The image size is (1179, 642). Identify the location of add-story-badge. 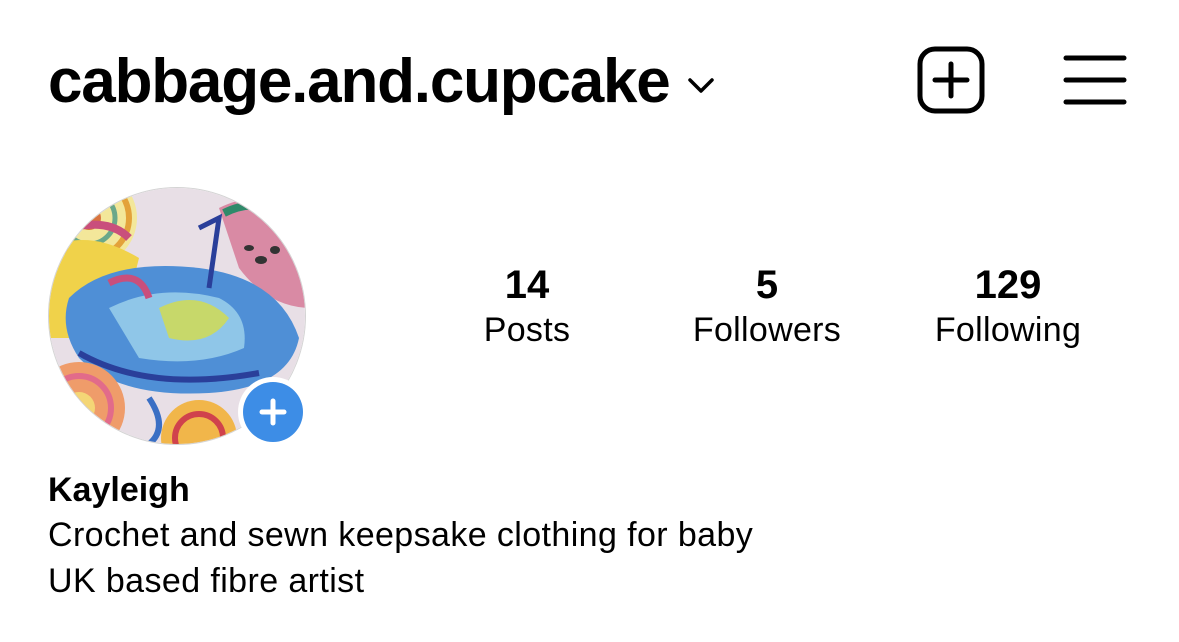
(273, 412).